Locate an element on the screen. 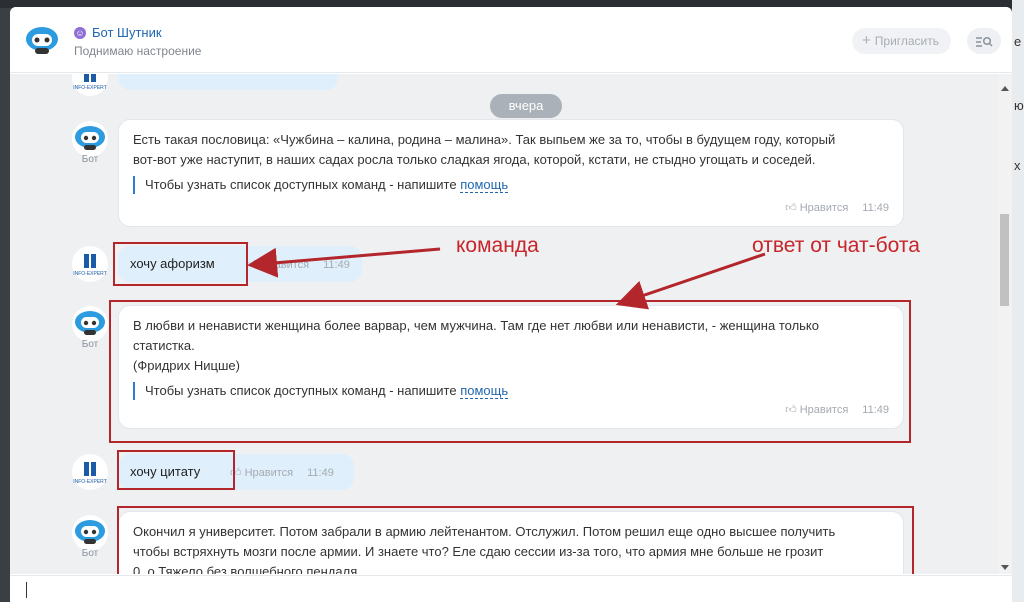 This screenshot has height=602, width=1024. arrow-to-response is located at coordinates (690, 281).